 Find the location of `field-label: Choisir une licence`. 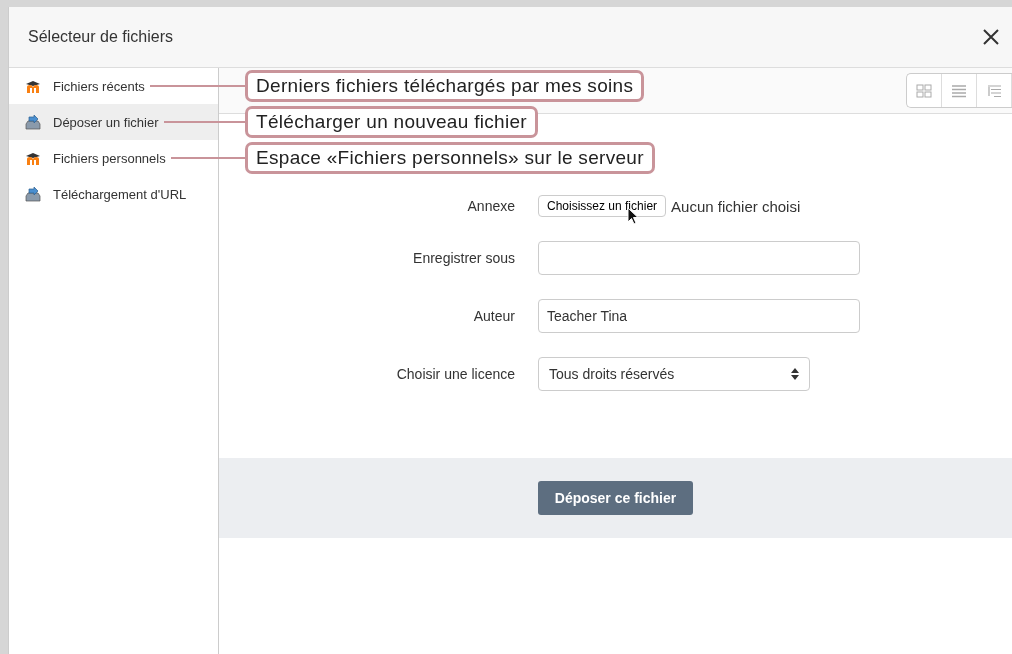

field-label: Choisir une licence is located at coordinates (455, 374).